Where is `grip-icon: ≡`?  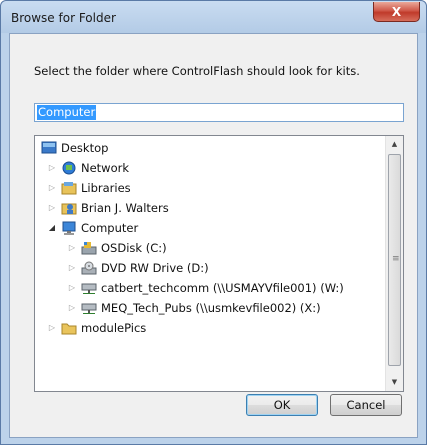
grip-icon: ≡ is located at coordinates (396, 259).